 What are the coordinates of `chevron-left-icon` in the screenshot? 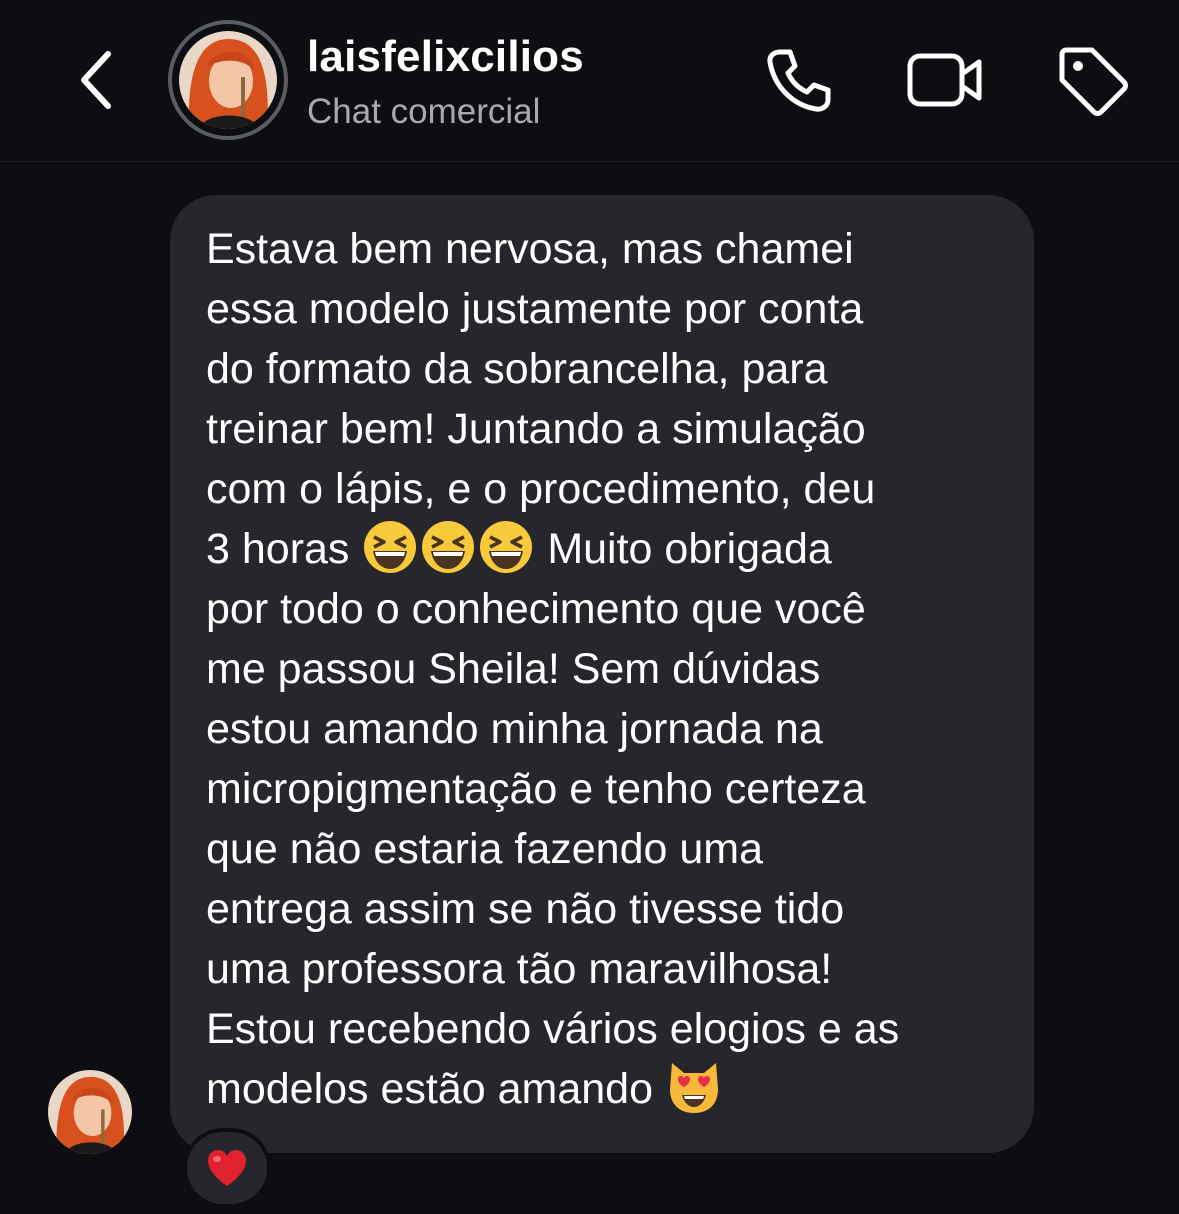 It's located at (96, 80).